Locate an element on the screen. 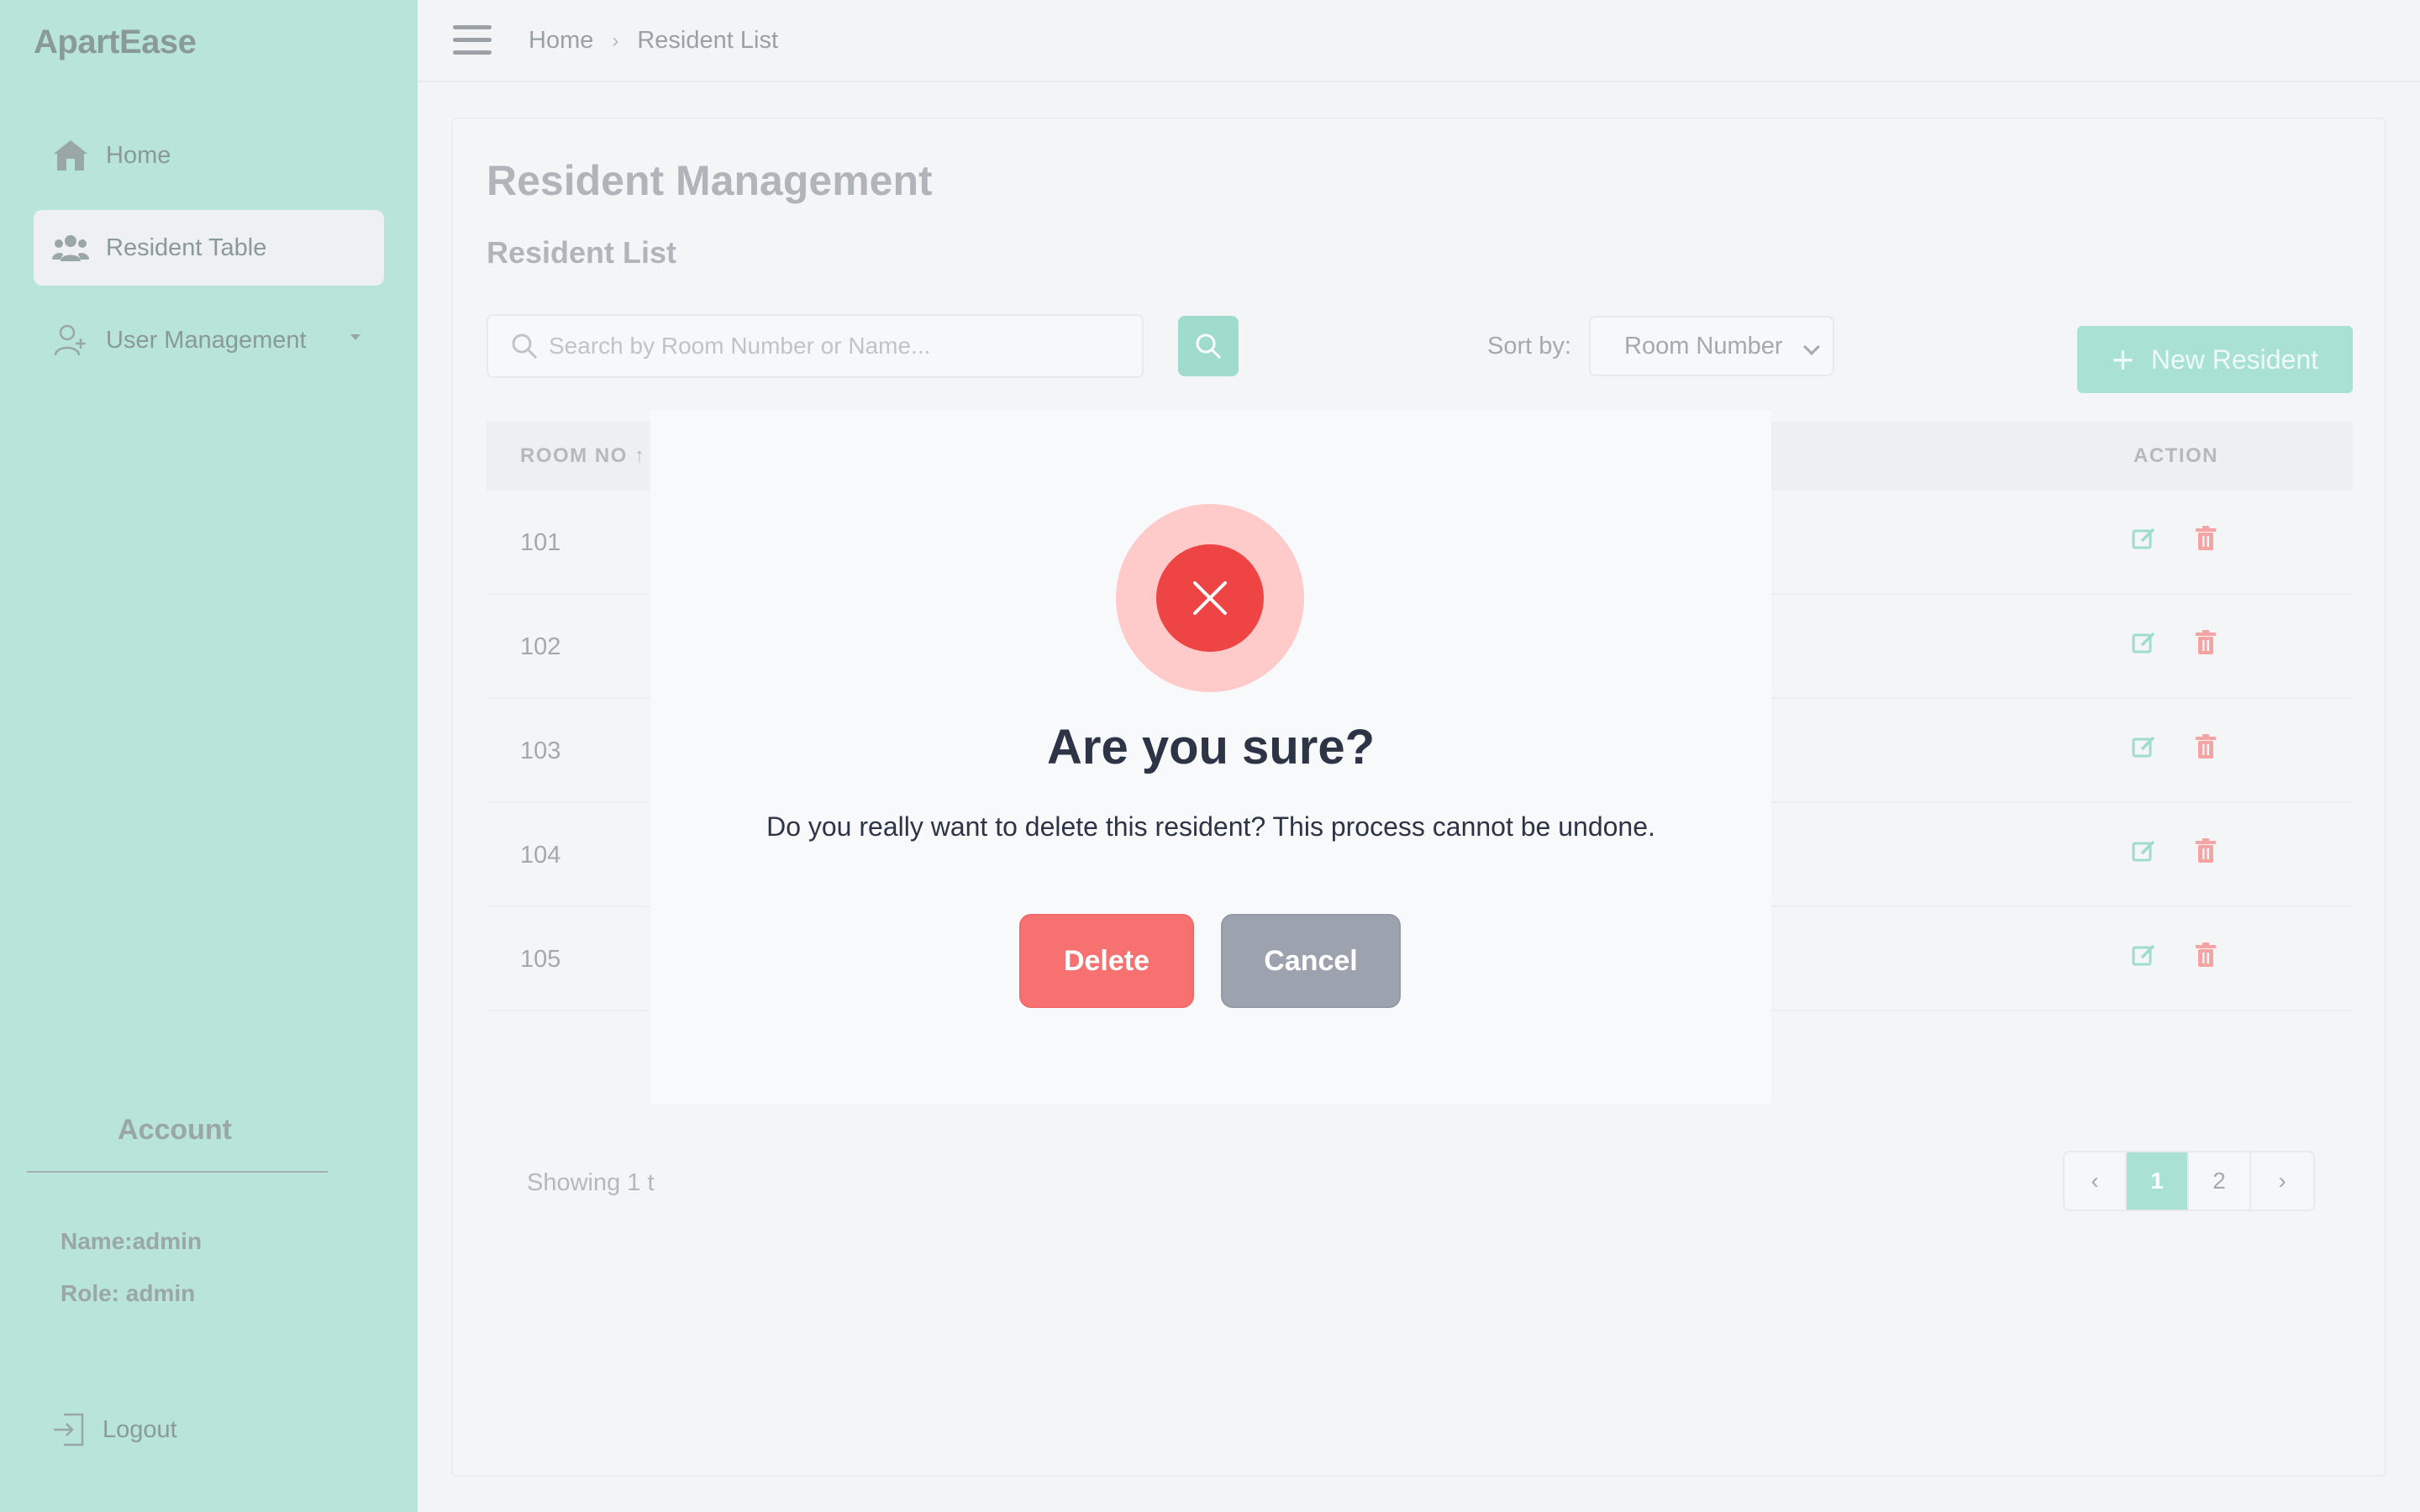 The width and height of the screenshot is (2420, 1512). close-icon is located at coordinates (1210, 598).